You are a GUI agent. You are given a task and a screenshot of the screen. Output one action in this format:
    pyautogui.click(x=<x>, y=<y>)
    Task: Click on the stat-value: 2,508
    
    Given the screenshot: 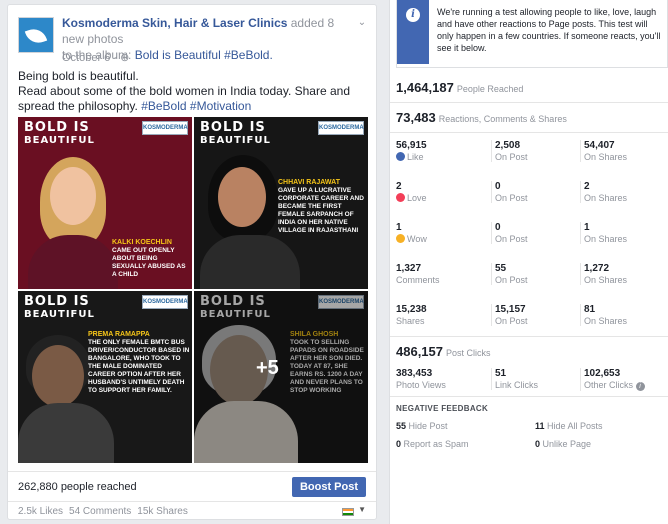 What is the action you would take?
    pyautogui.click(x=508, y=145)
    